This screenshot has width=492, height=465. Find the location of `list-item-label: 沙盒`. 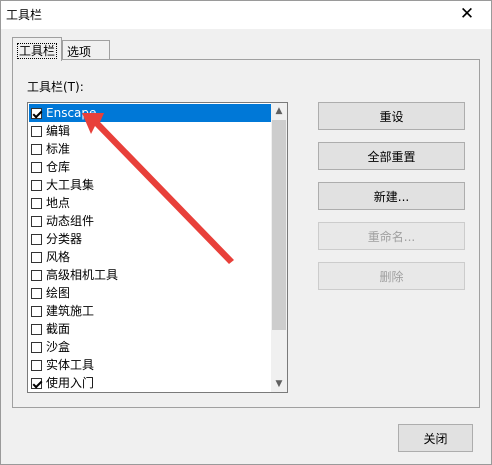

list-item-label: 沙盒 is located at coordinates (58, 347).